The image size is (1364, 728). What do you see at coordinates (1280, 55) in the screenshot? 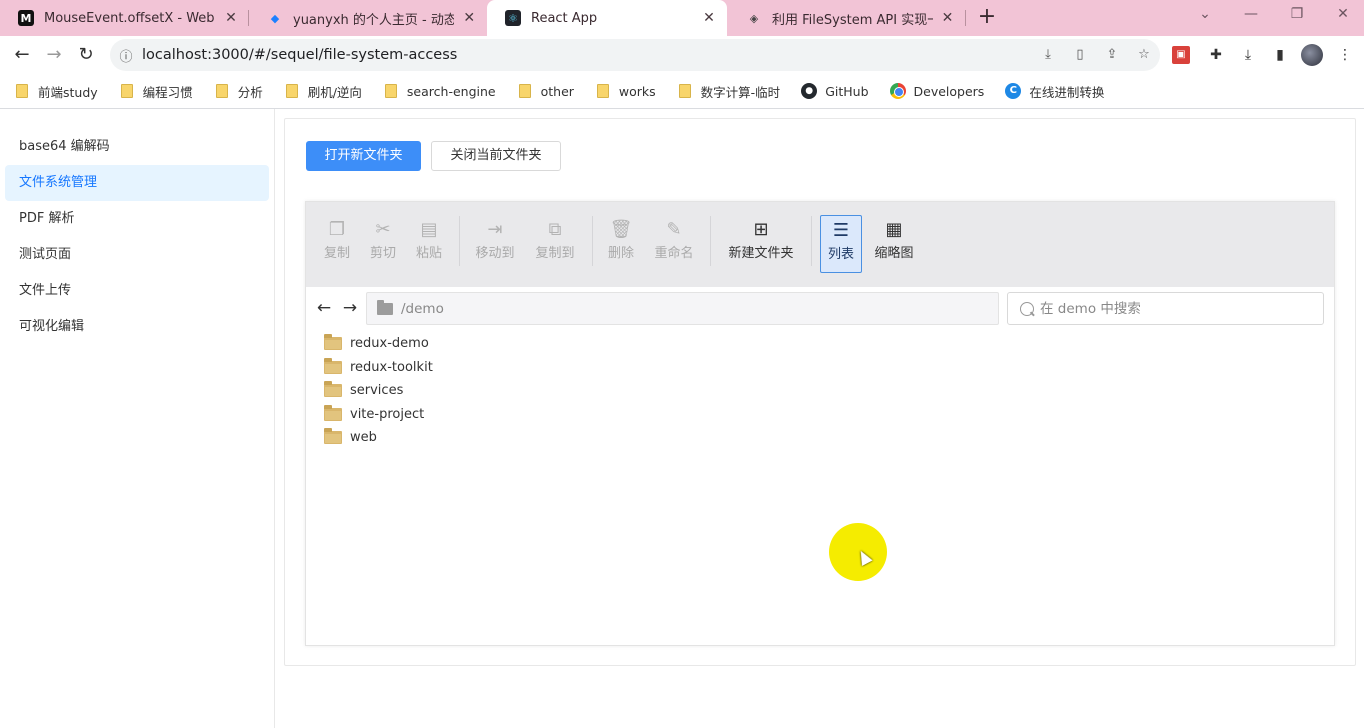
I see `side-panel-icon: ▮` at bounding box center [1280, 55].